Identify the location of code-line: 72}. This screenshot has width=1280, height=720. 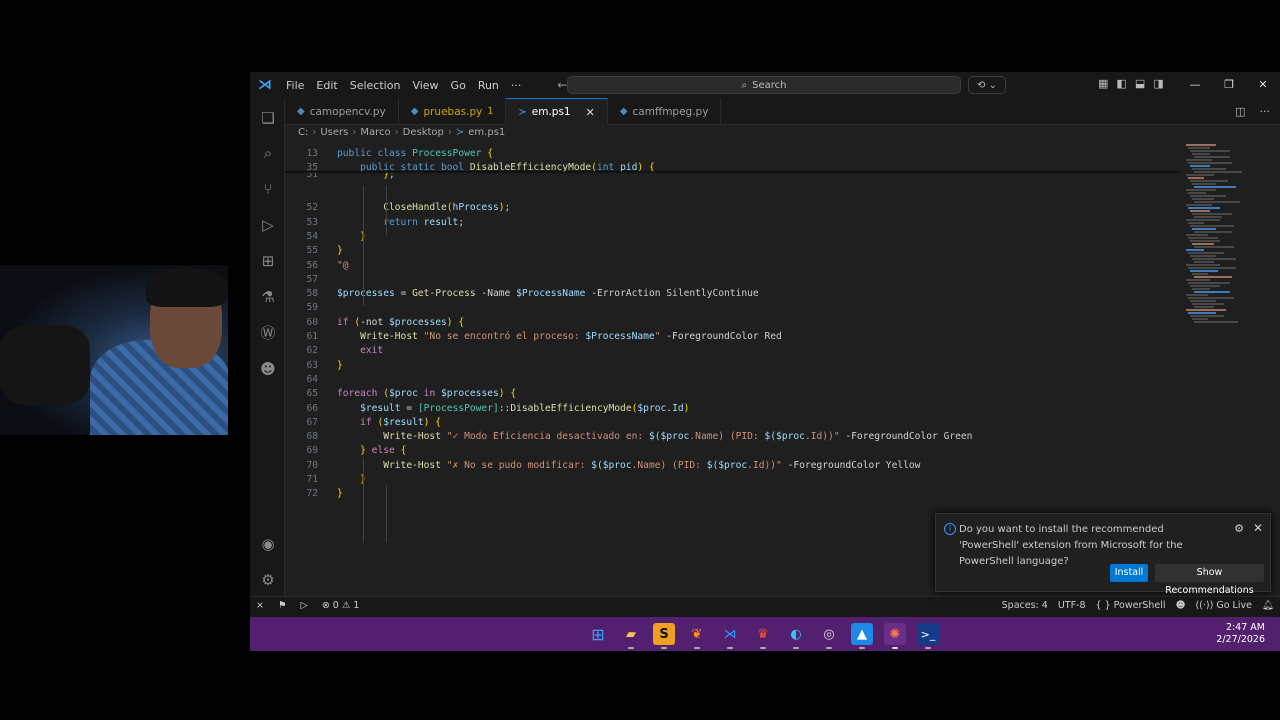
(732, 494).